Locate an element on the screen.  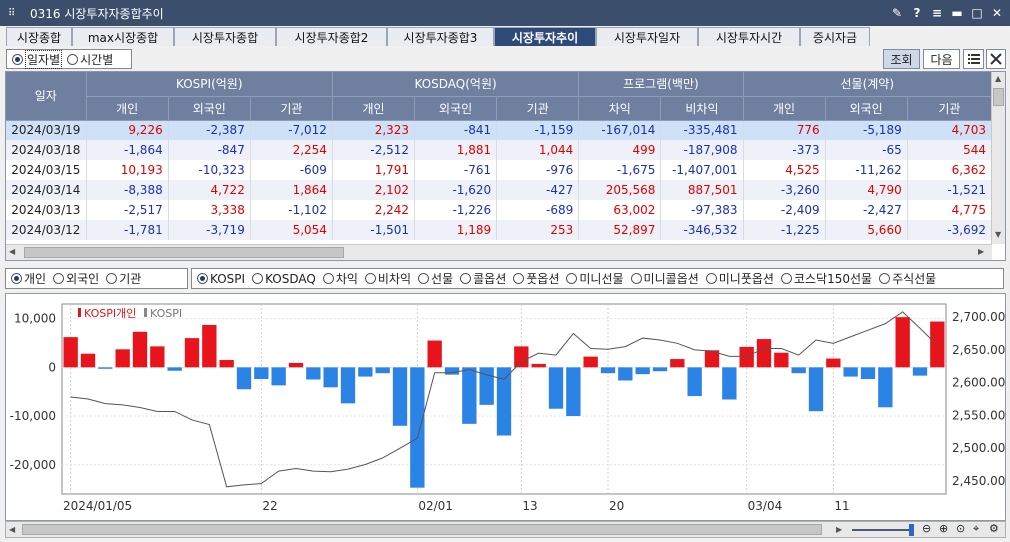
period-radio-group: 일자별 시간별 is located at coordinates (69, 59).